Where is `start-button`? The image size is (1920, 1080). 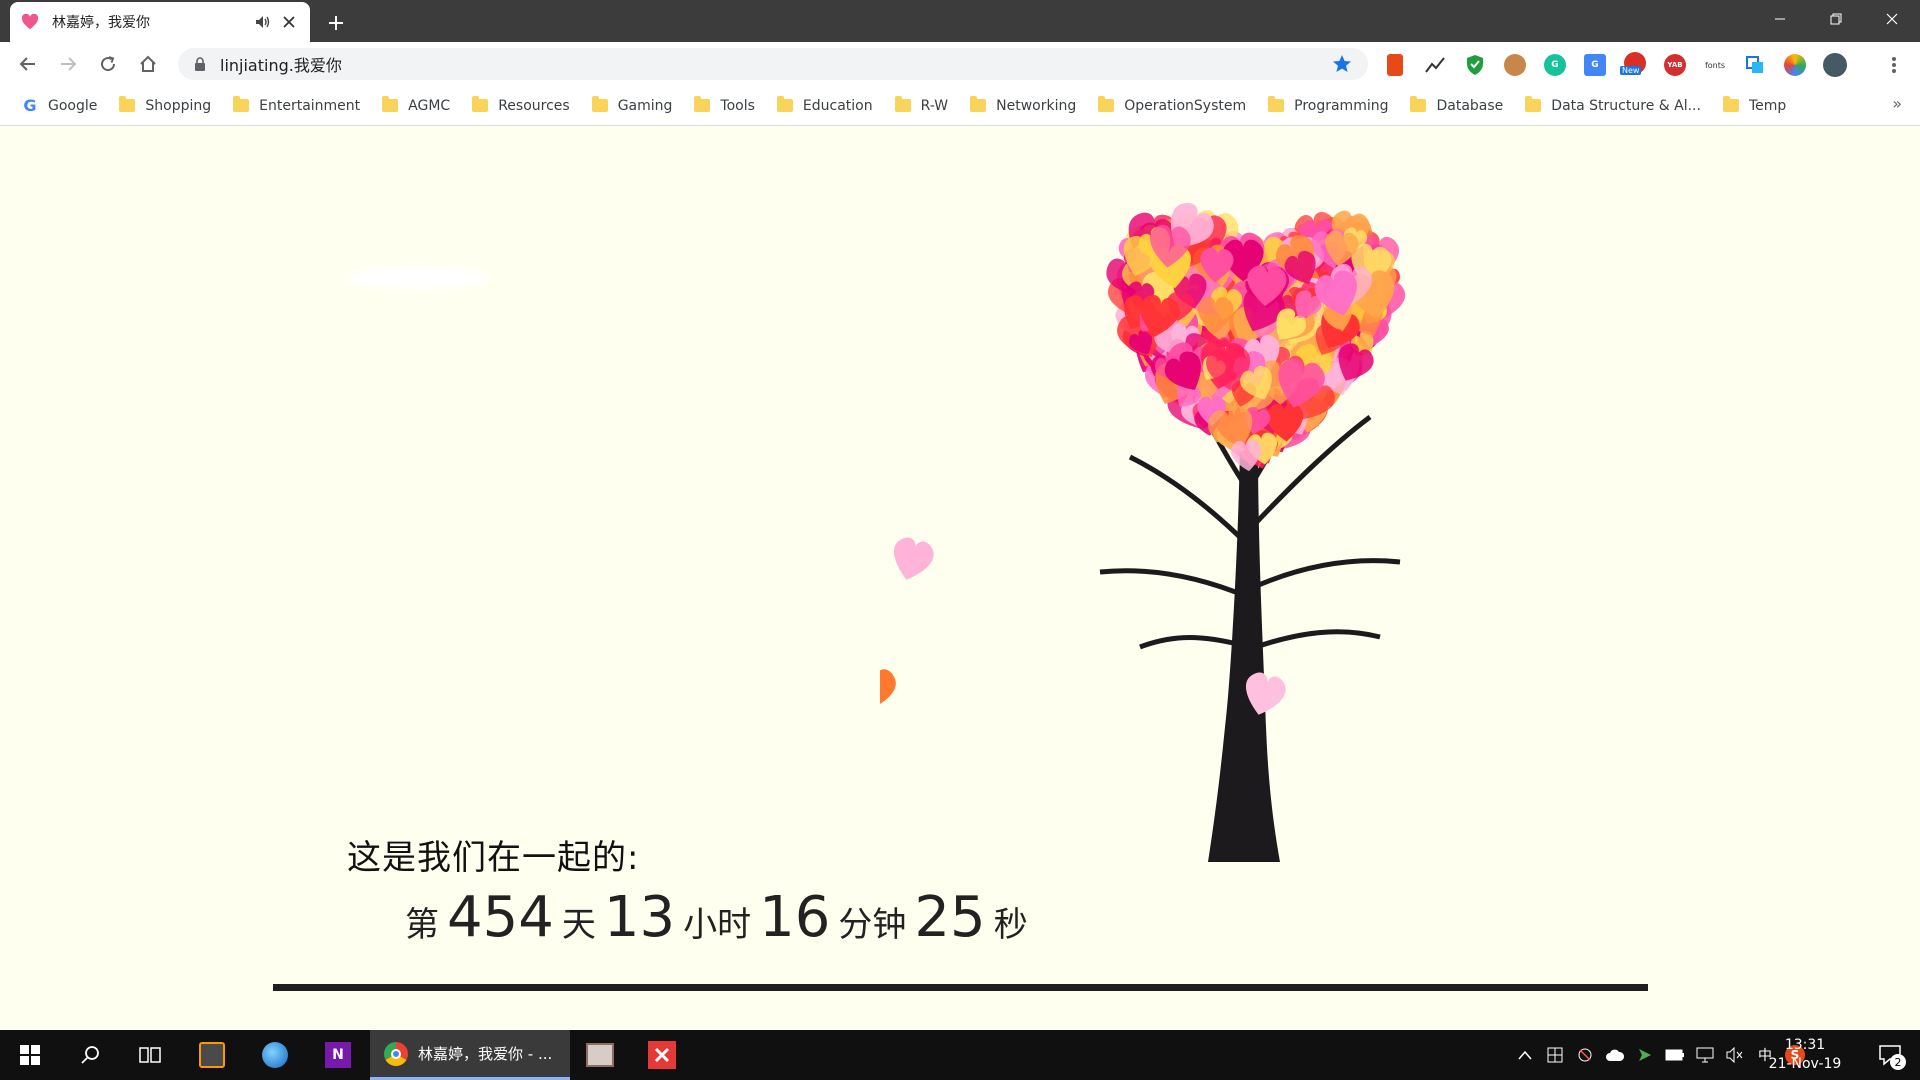 start-button is located at coordinates (30, 1055).